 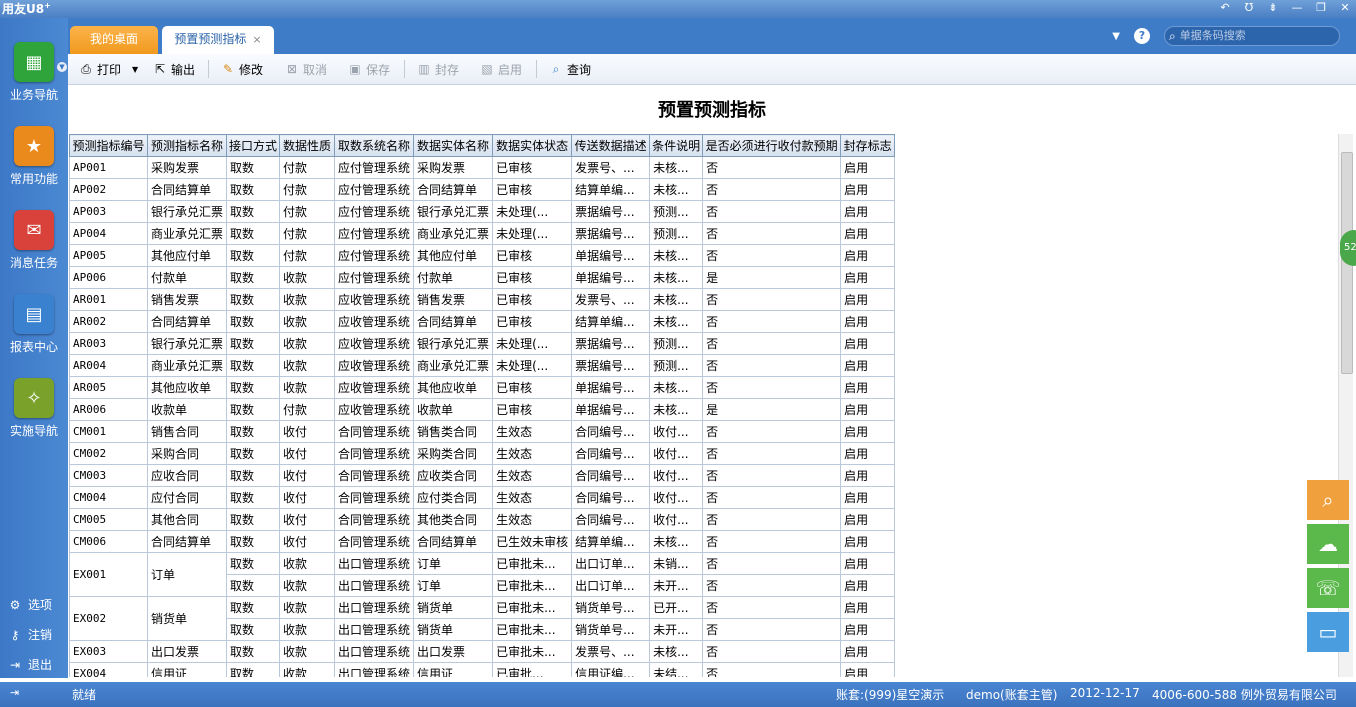 I want to click on cancel-button: ⊠ 取消, so click(x=305, y=69).